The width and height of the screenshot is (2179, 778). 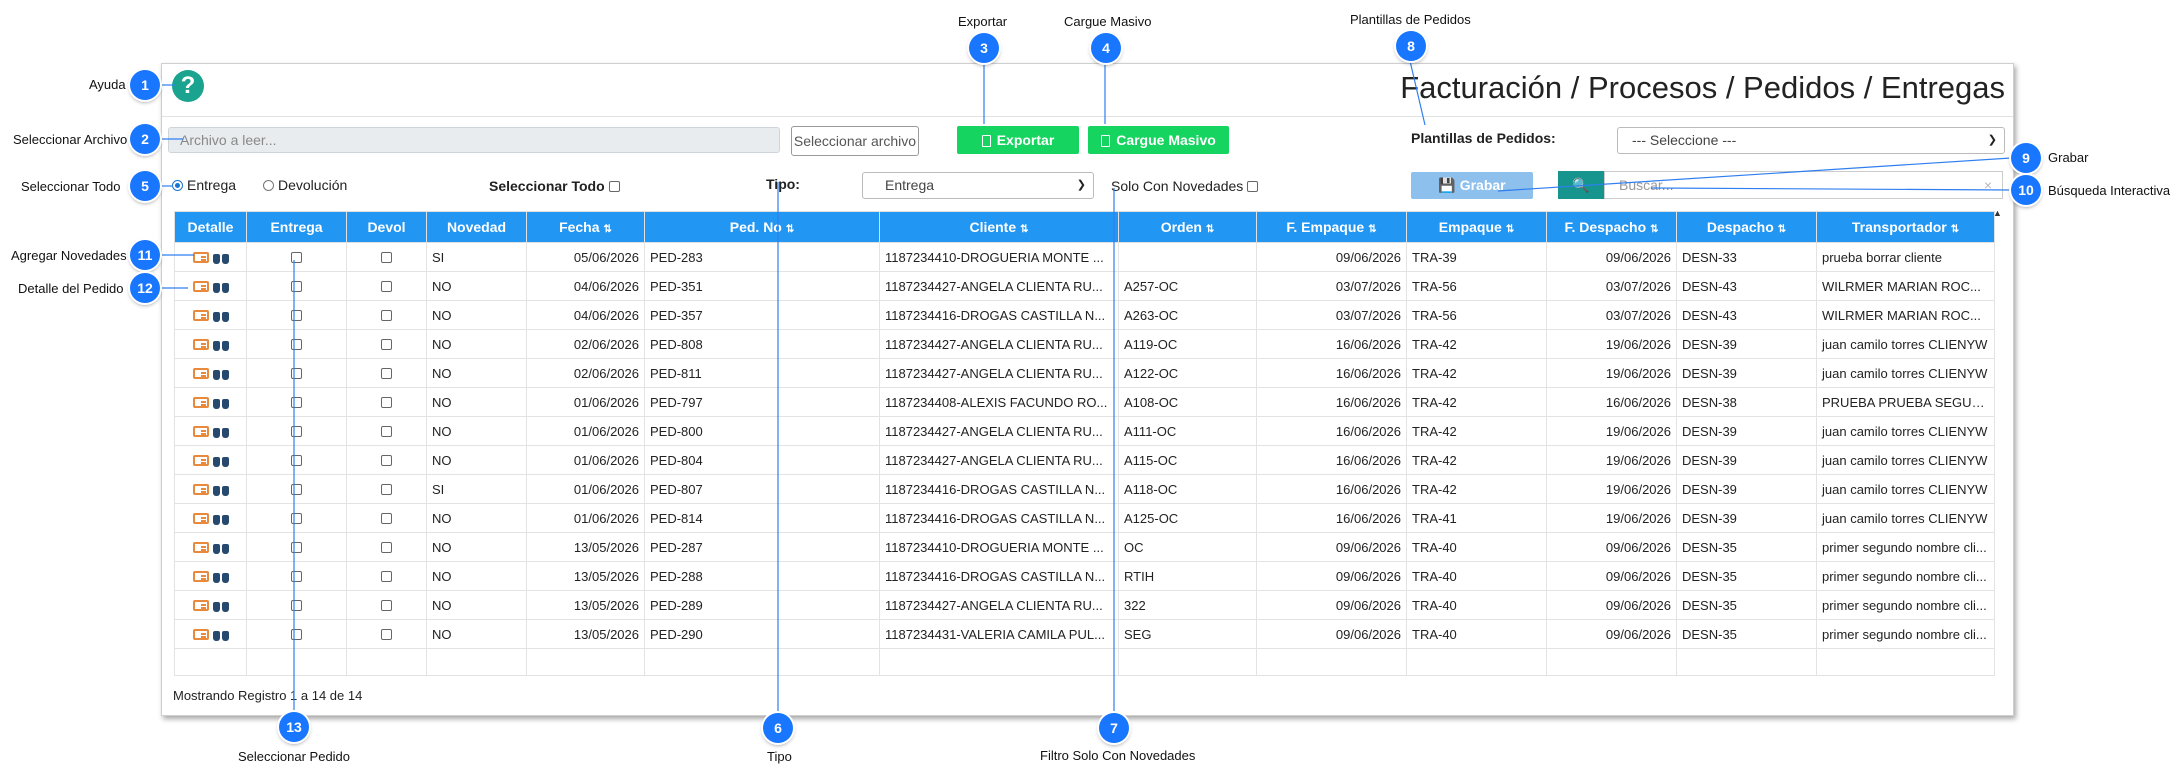 What do you see at coordinates (983, 21) in the screenshot?
I see `callout-label-3: Exportar` at bounding box center [983, 21].